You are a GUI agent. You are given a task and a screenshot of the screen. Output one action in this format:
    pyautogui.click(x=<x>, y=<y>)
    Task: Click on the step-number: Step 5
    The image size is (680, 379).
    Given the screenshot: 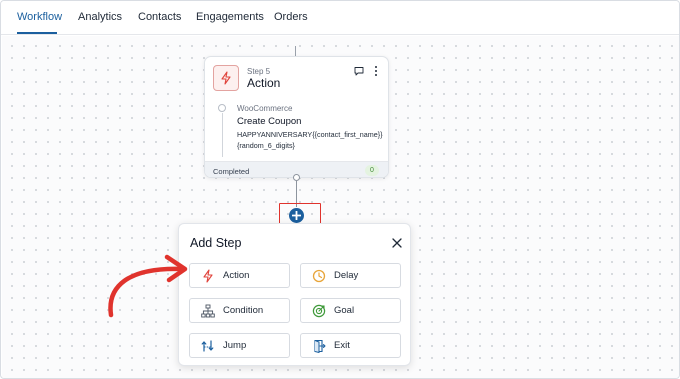 What is the action you would take?
    pyautogui.click(x=259, y=71)
    